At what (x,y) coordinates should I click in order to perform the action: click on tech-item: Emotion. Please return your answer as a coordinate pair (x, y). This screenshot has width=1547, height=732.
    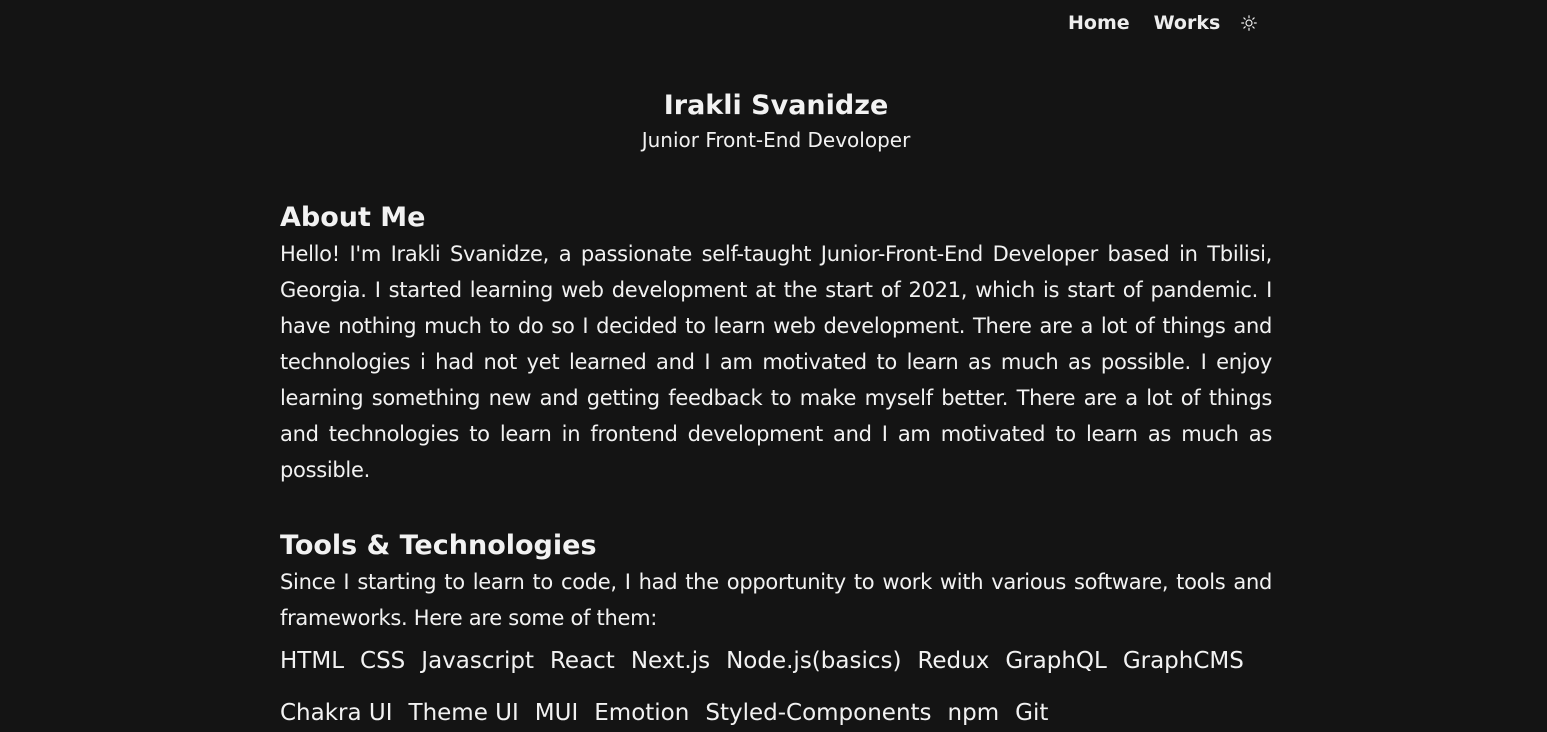
    Looking at the image, I should click on (642, 713).